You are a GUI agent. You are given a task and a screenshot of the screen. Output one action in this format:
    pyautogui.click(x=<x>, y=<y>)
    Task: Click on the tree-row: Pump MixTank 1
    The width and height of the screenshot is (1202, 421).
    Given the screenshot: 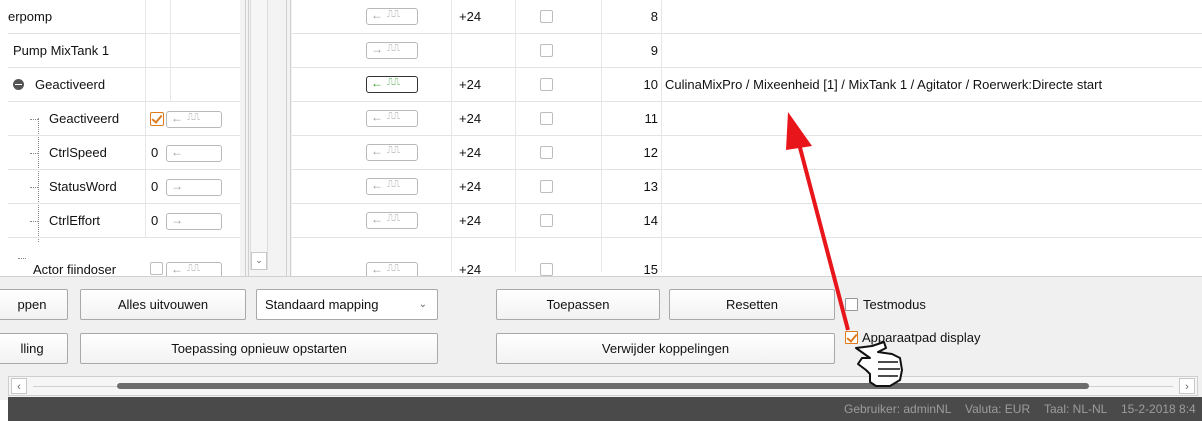 What is the action you would take?
    pyautogui.click(x=124, y=51)
    